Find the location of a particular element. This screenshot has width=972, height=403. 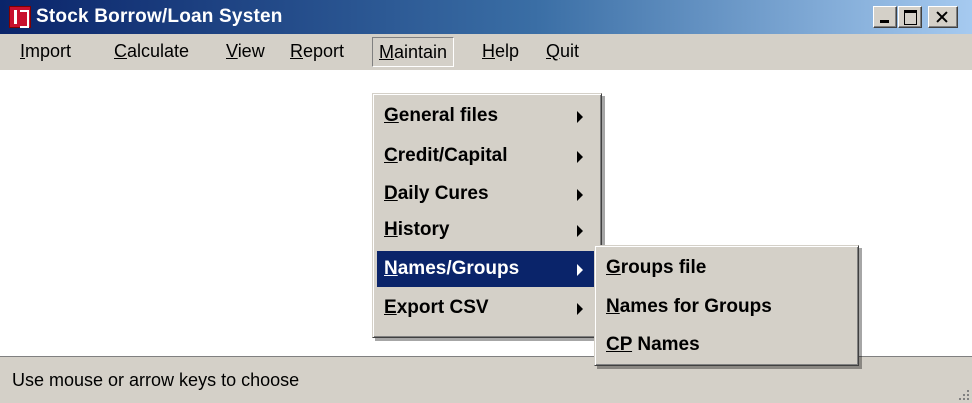

submenu-item-cp-names-mnemonic: CP is located at coordinates (619, 344).